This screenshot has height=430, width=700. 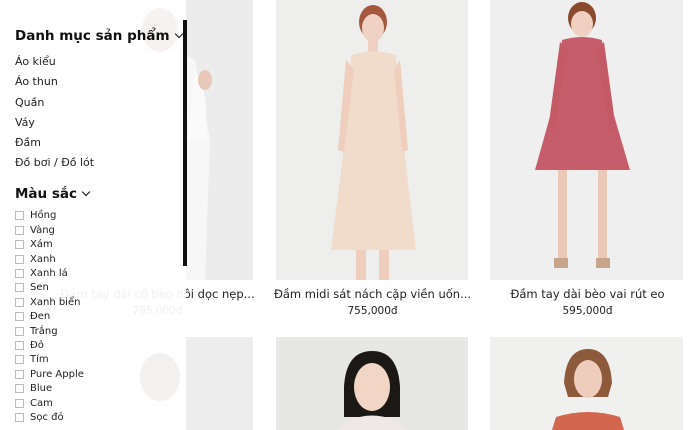 What do you see at coordinates (100, 302) in the screenshot?
I see `color-option: Xanh biển` at bounding box center [100, 302].